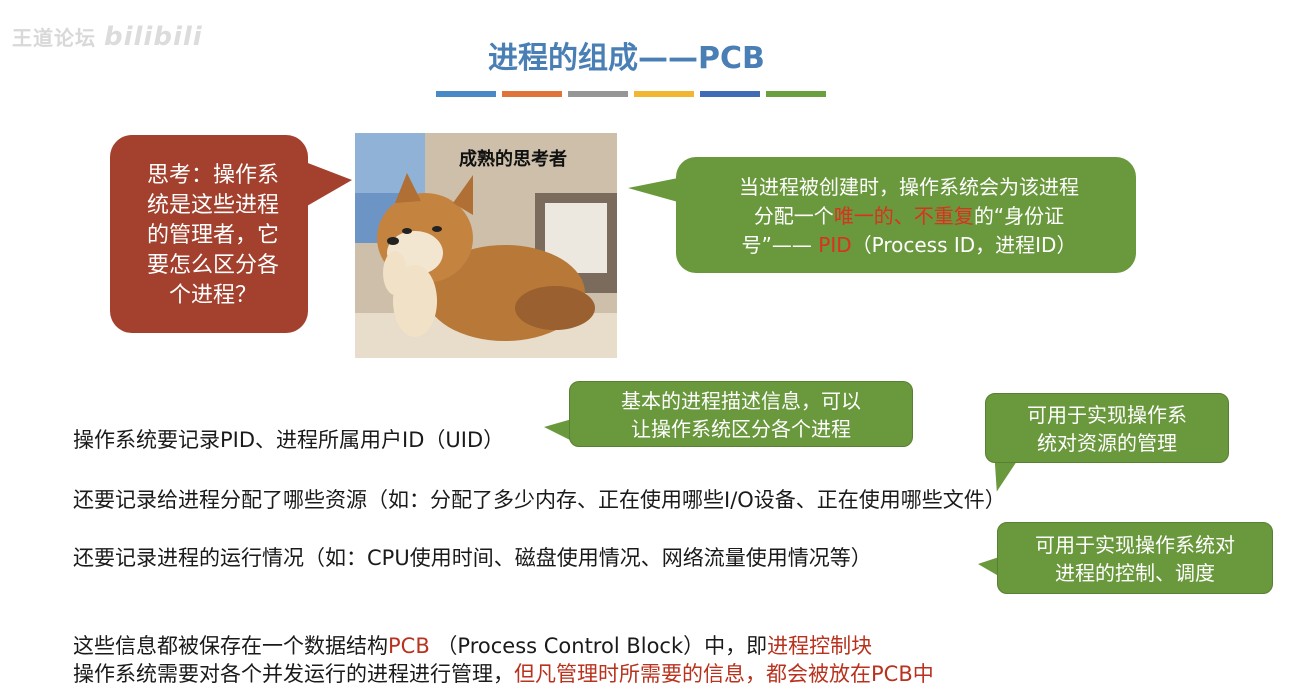 This screenshot has width=1289, height=689. I want to click on thought-bubble: 思考：操作系 统是这些进程 的管理者，它 要怎么区分各 个进程？, so click(209, 234).